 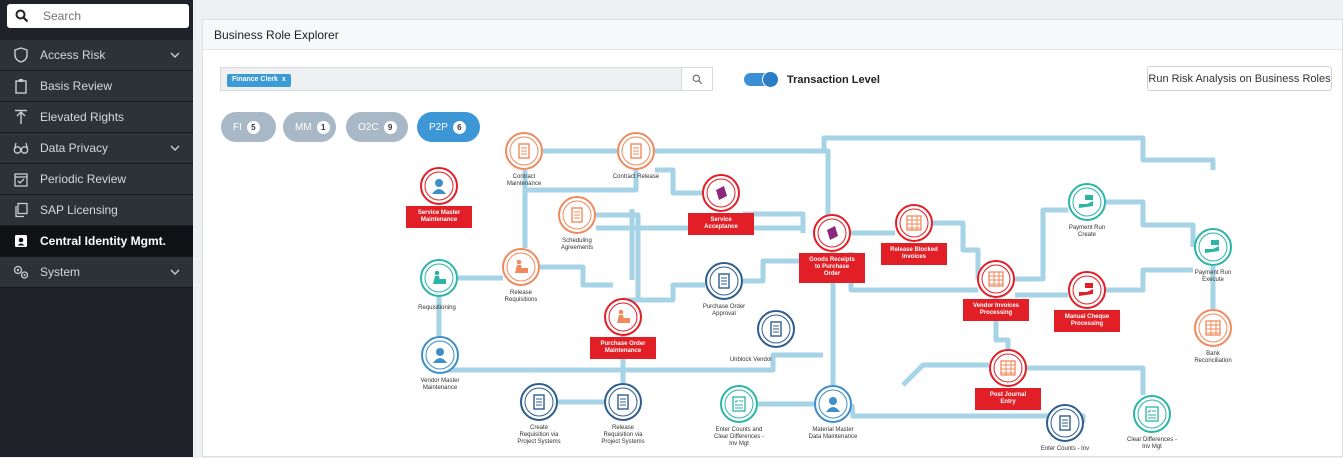 I want to click on node-label: Release Requisitions, so click(x=521, y=296).